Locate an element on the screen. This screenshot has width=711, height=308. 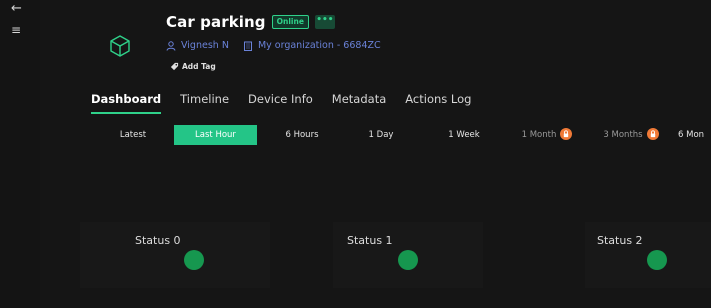
tab-timeline: Timeline is located at coordinates (204, 103).